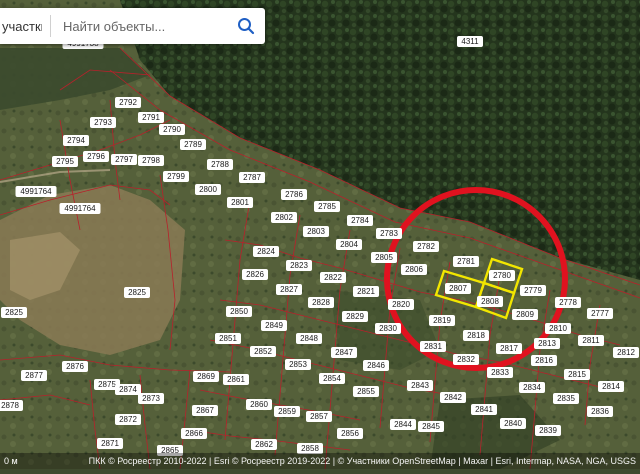  Describe the element at coordinates (484, 409) in the screenshot. I see `plot-label: 2841` at that location.